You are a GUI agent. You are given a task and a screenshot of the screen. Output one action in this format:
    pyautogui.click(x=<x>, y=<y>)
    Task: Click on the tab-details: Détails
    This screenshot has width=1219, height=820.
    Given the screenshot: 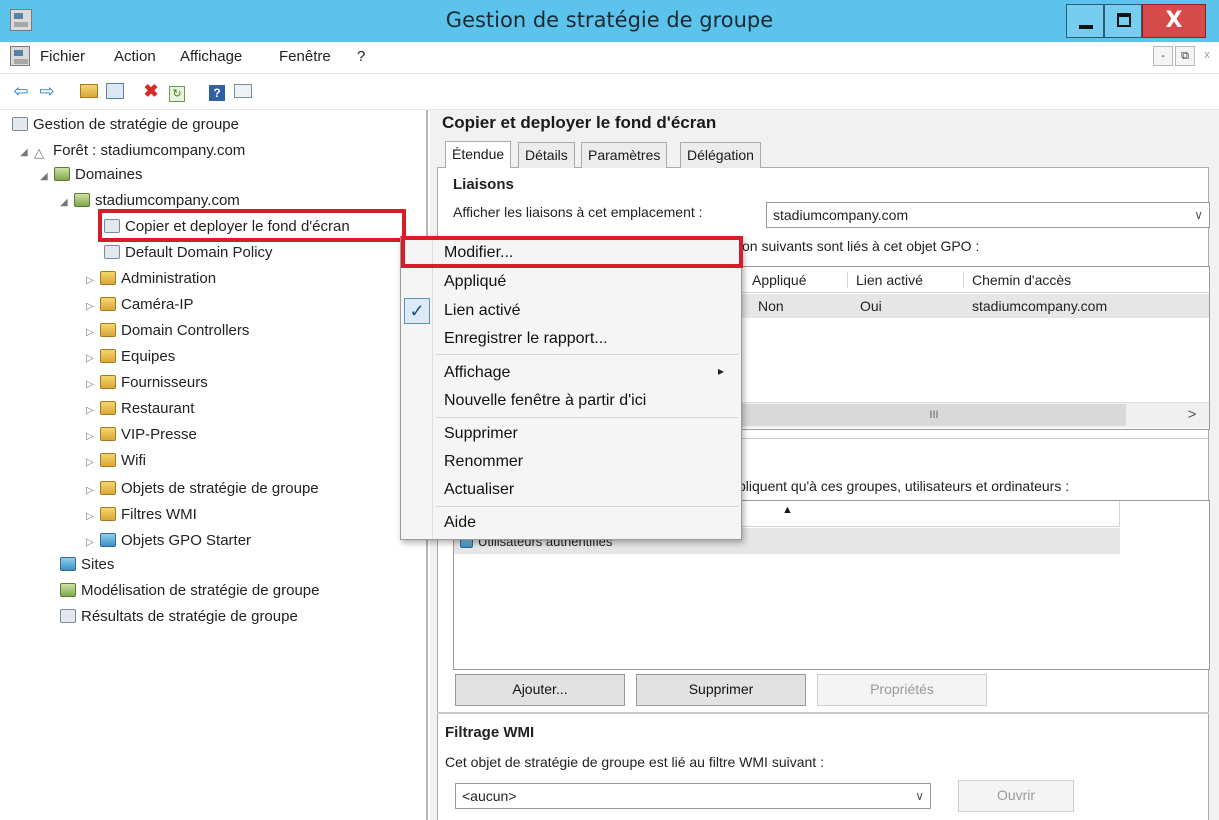 What is the action you would take?
    pyautogui.click(x=546, y=155)
    